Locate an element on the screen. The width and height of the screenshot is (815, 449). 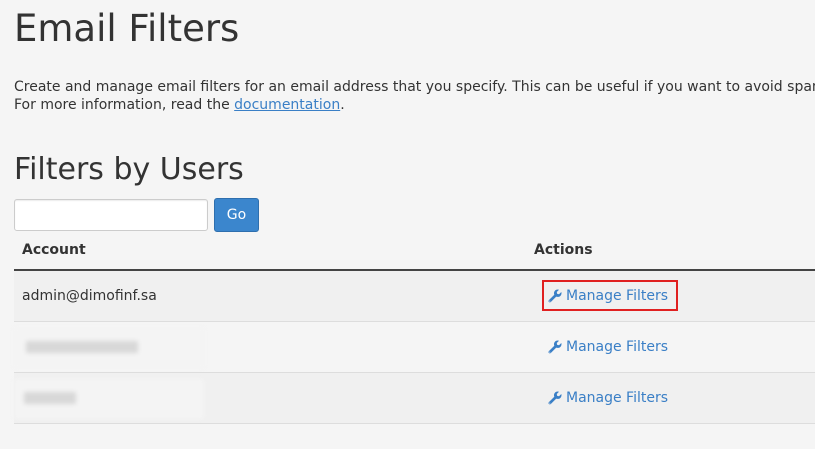
table-row: admin@dimofinf.sa Manage Filters is located at coordinates (414, 296).